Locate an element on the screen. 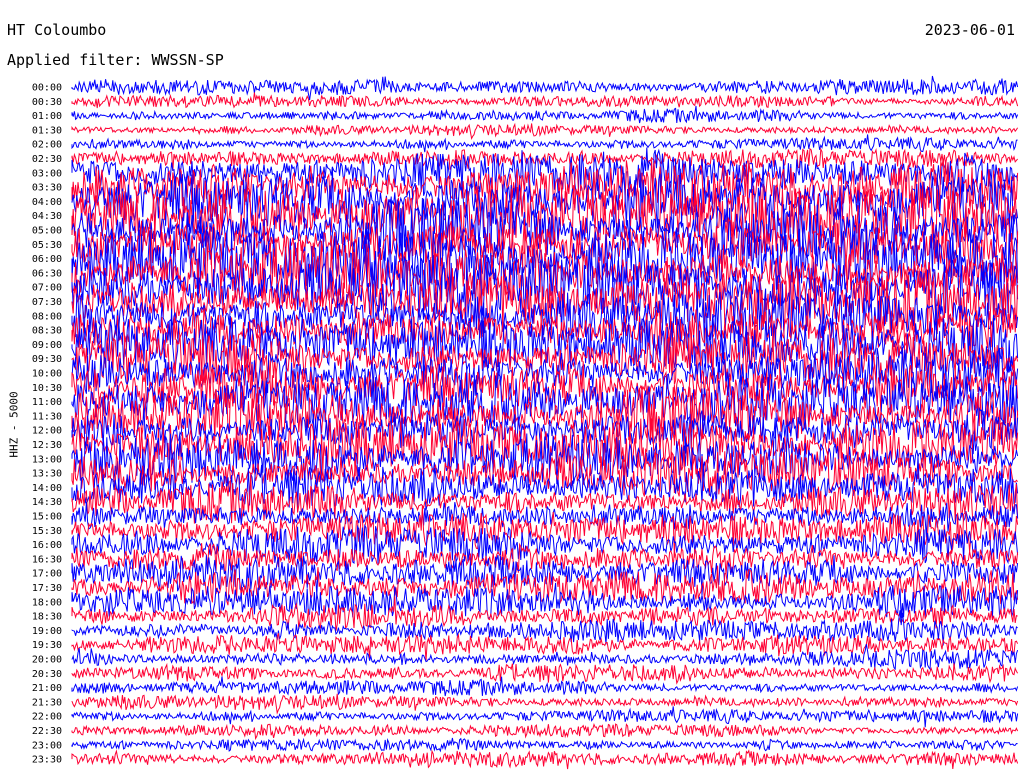 Image resolution: width=1024 pixels, height=780 pixels. row-time-label: 06:30 is located at coordinates (47, 273).